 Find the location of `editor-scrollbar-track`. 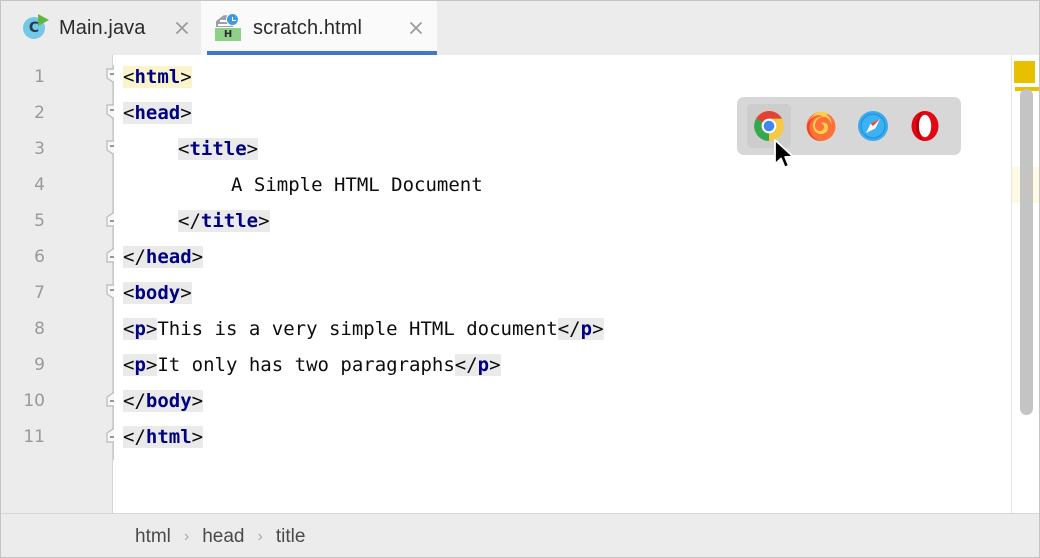

editor-scrollbar-track is located at coordinates (1025, 284).